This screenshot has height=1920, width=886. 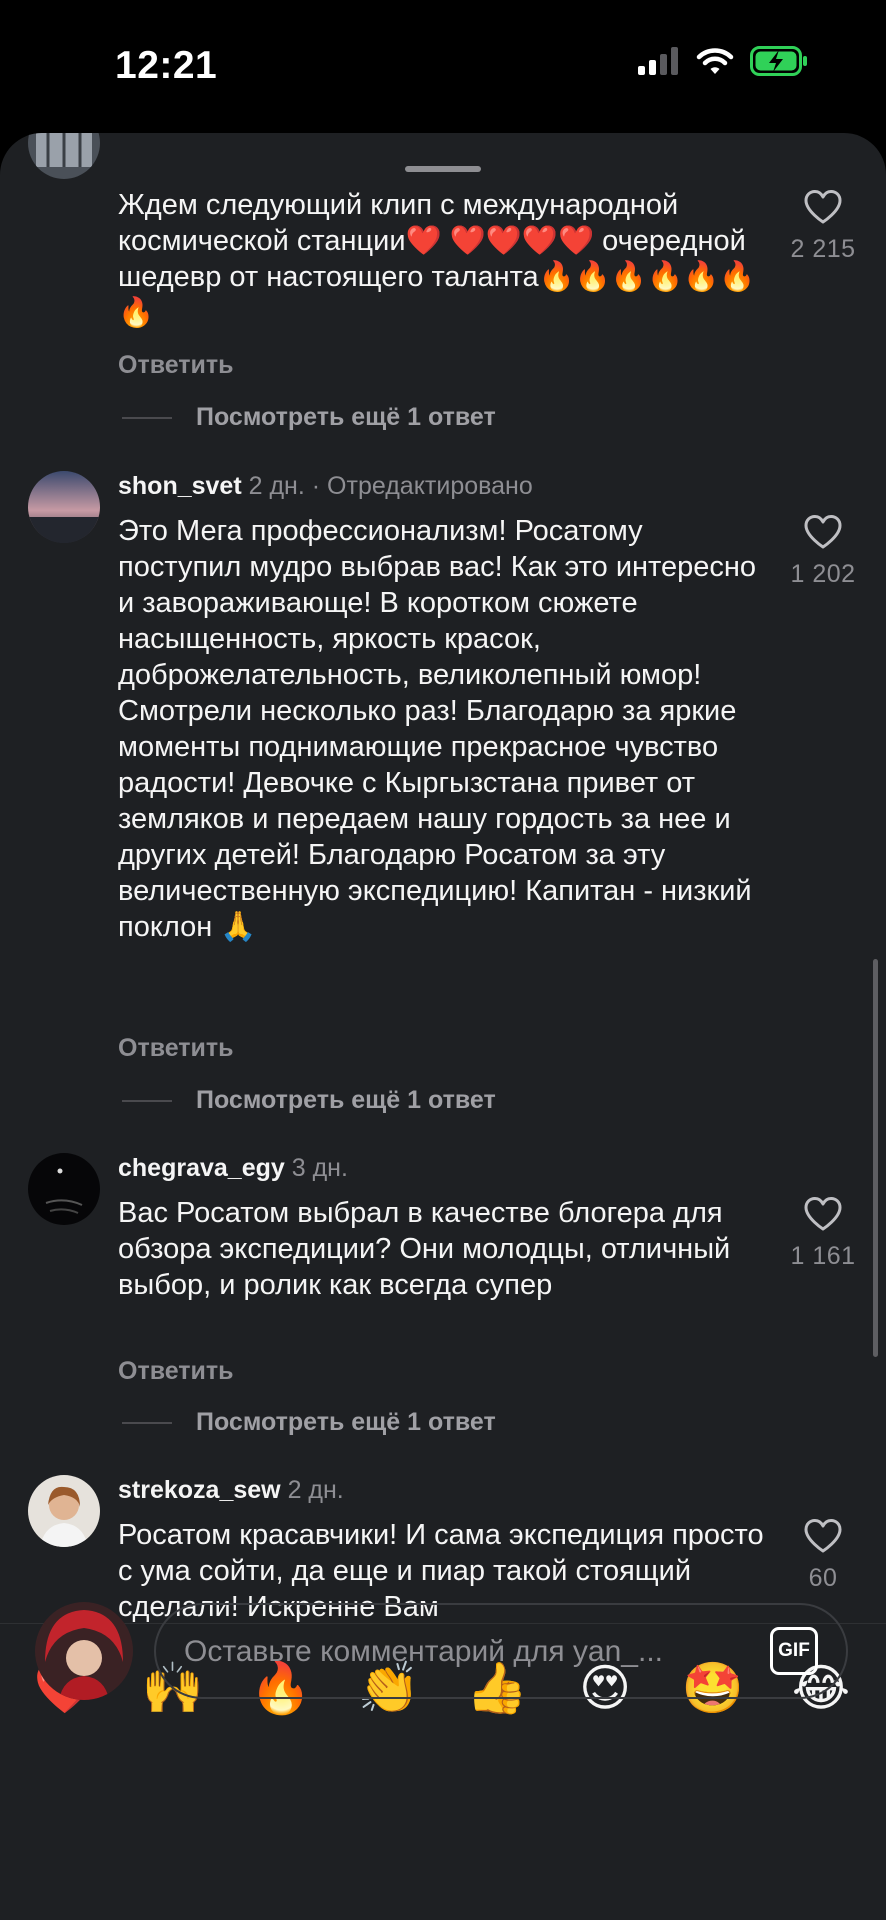 What do you see at coordinates (319, 1168) in the screenshot?
I see `comment-time: 3 дн.` at bounding box center [319, 1168].